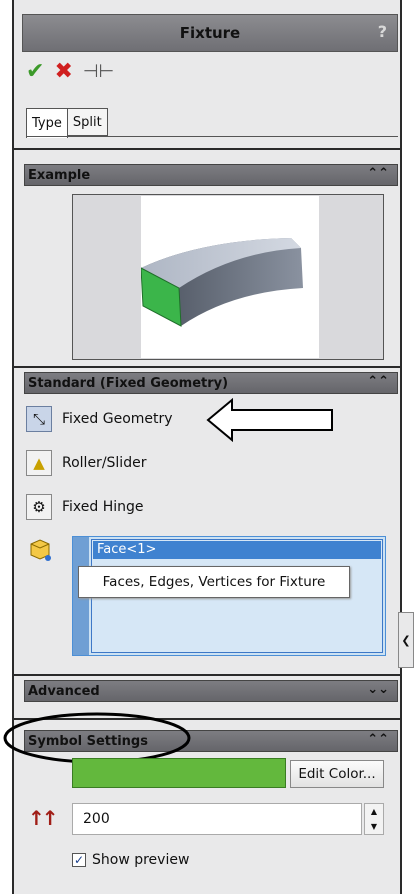 The height and width of the screenshot is (894, 414). I want to click on panel-title: Fixture, so click(210, 33).